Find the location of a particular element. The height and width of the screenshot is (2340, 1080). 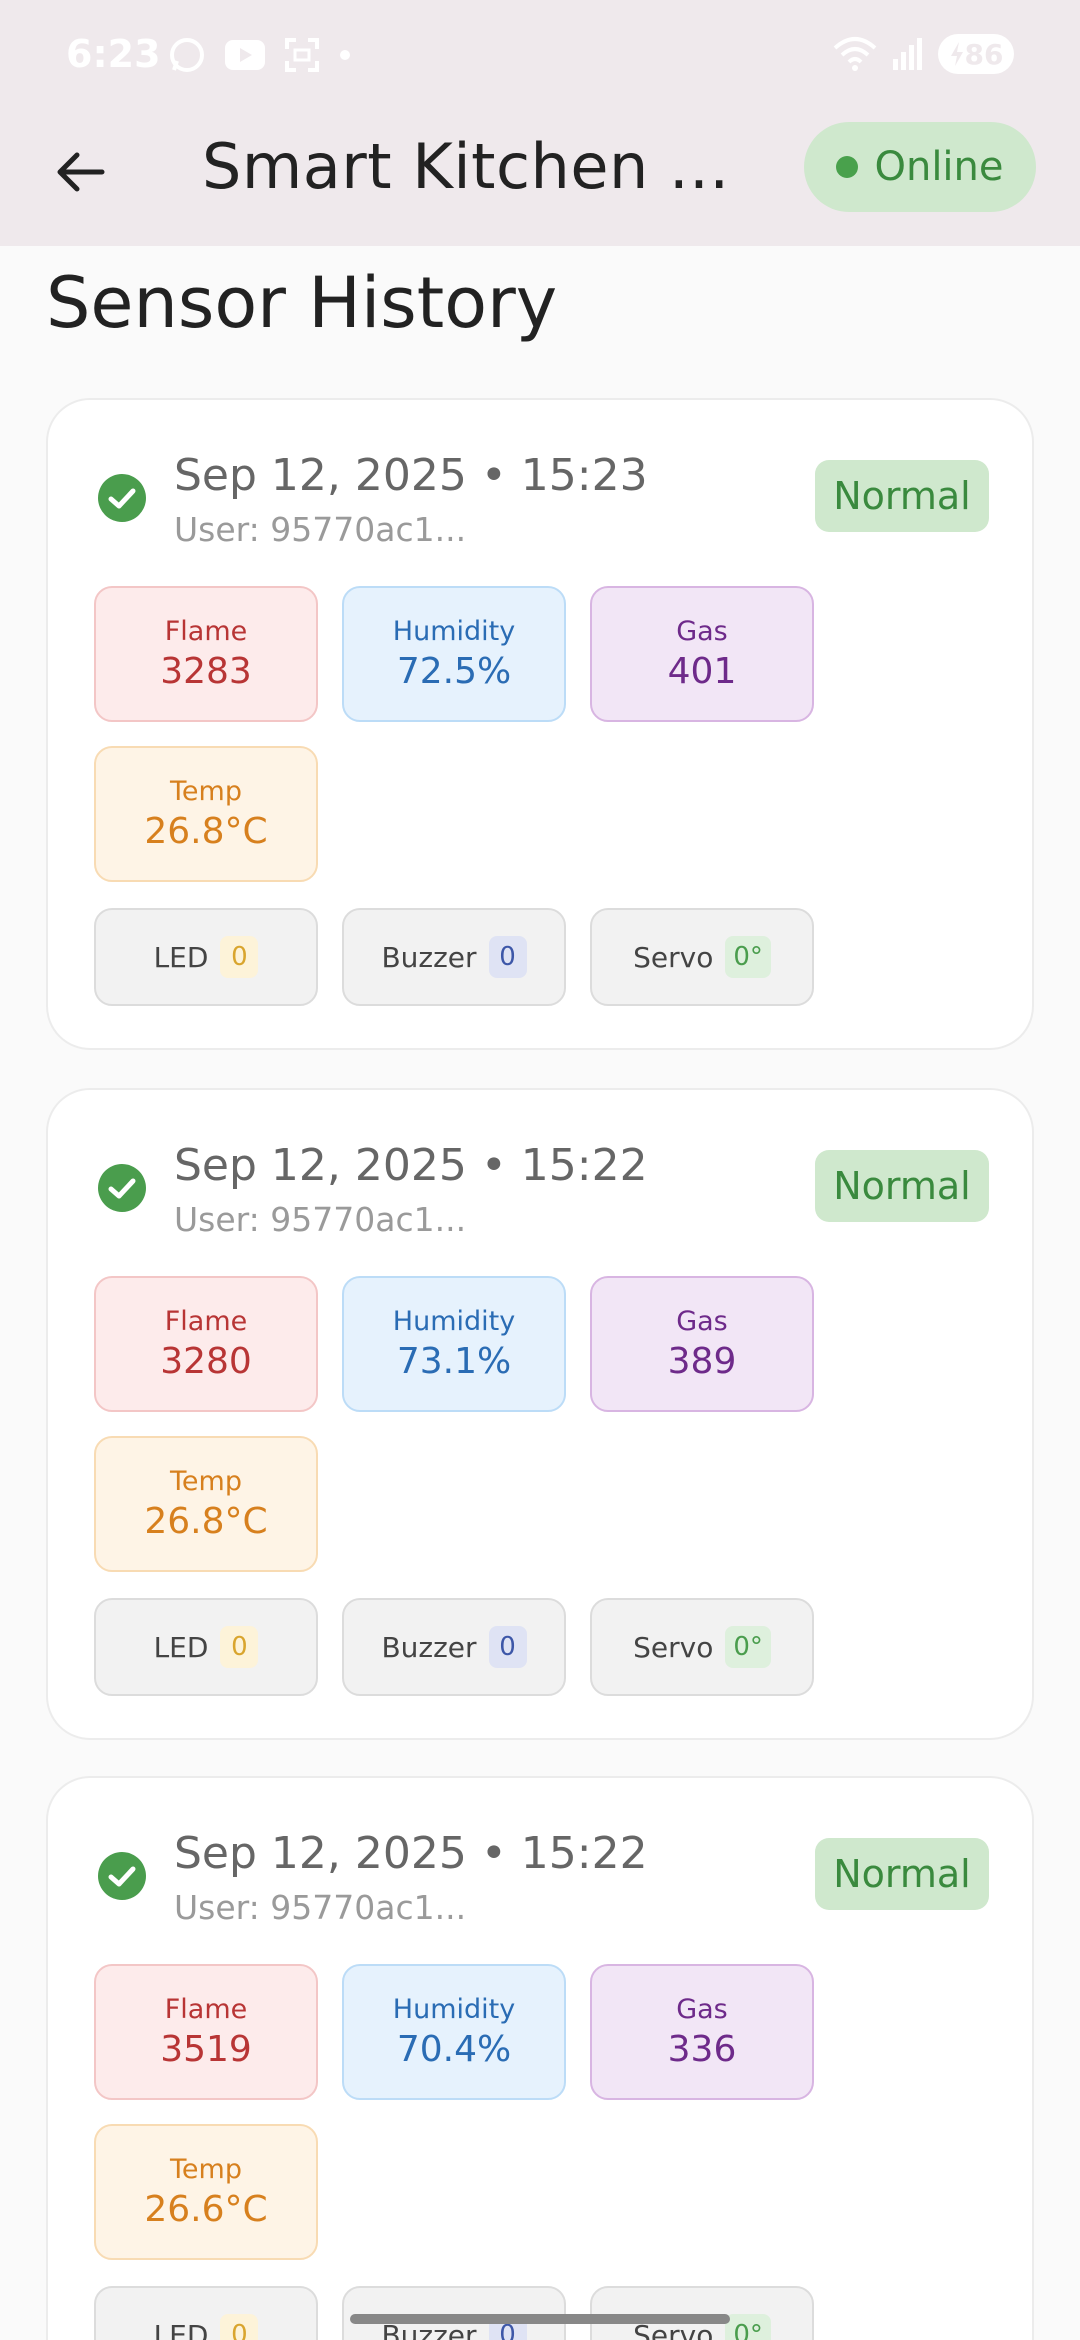

gas-tile: Gas 401 is located at coordinates (702, 654).